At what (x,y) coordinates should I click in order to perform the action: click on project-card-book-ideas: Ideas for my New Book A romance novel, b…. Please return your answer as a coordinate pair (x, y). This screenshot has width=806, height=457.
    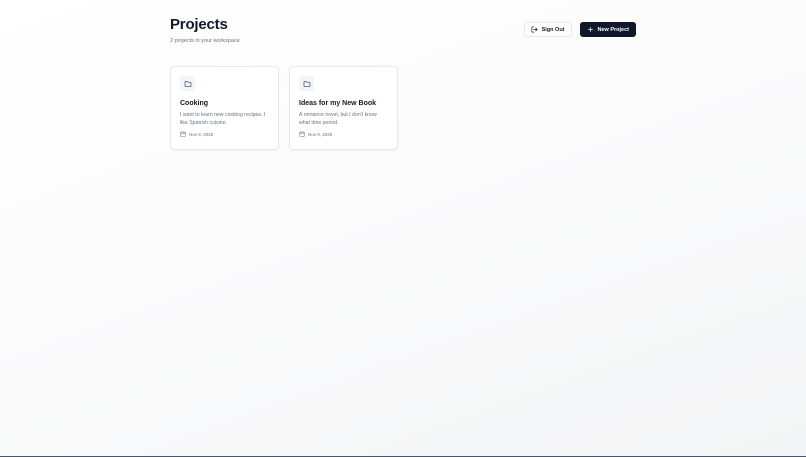
    Looking at the image, I should click on (343, 108).